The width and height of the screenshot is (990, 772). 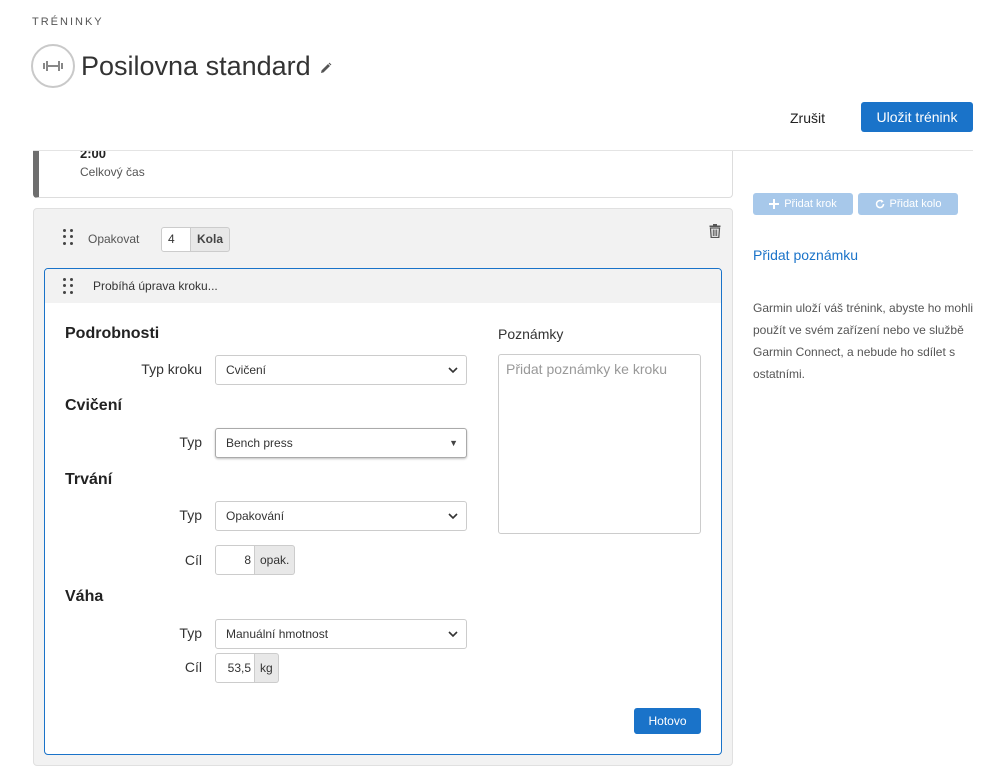 I want to click on weight-target-group: 53,5 kg, so click(x=247, y=668).